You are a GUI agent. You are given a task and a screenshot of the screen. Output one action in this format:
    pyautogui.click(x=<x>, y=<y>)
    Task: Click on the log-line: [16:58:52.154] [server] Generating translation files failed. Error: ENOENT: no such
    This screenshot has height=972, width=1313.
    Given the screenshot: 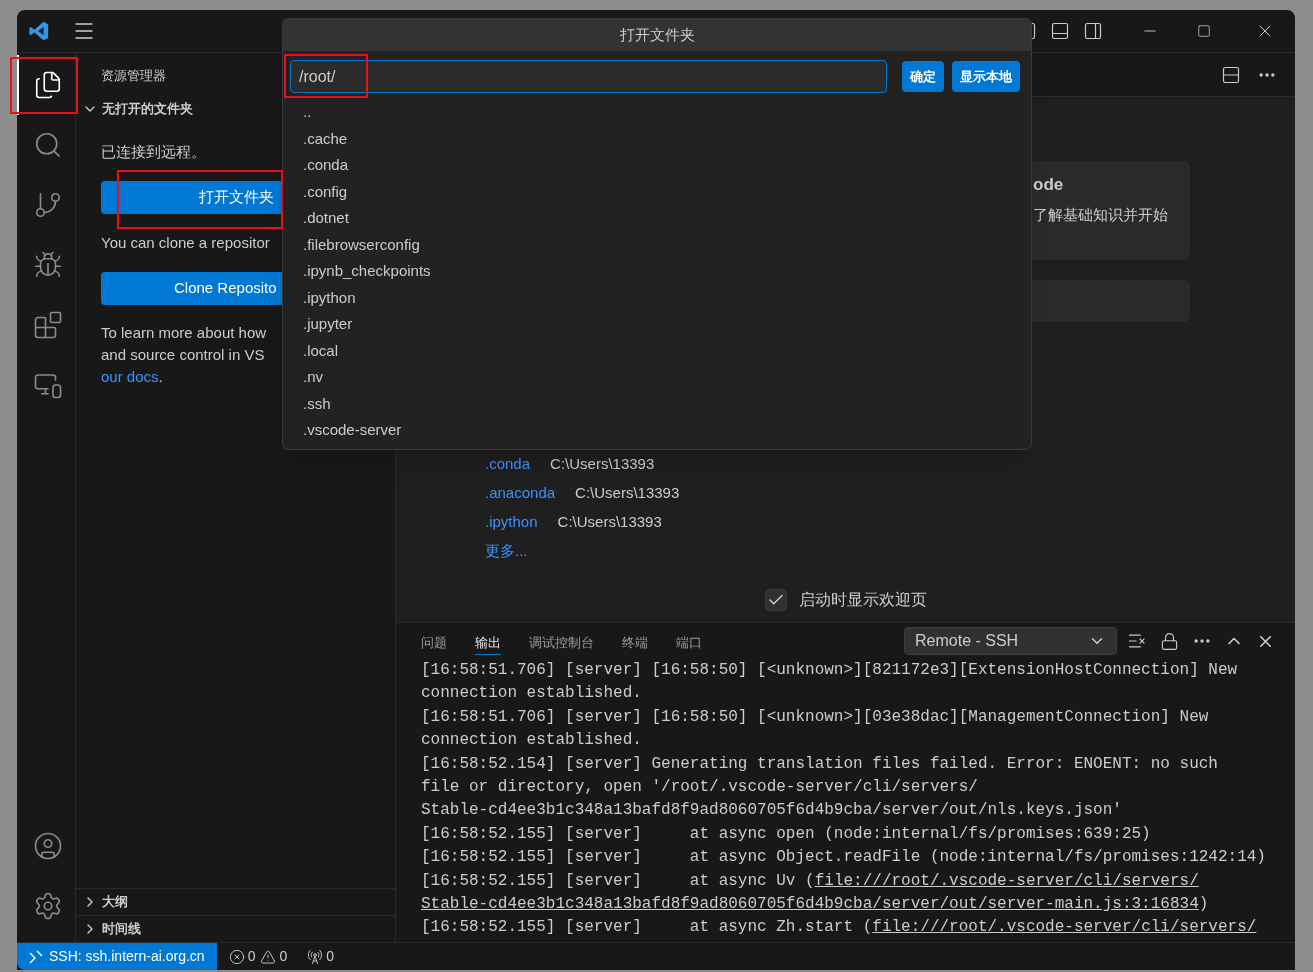 What is the action you would take?
    pyautogui.click(x=819, y=764)
    